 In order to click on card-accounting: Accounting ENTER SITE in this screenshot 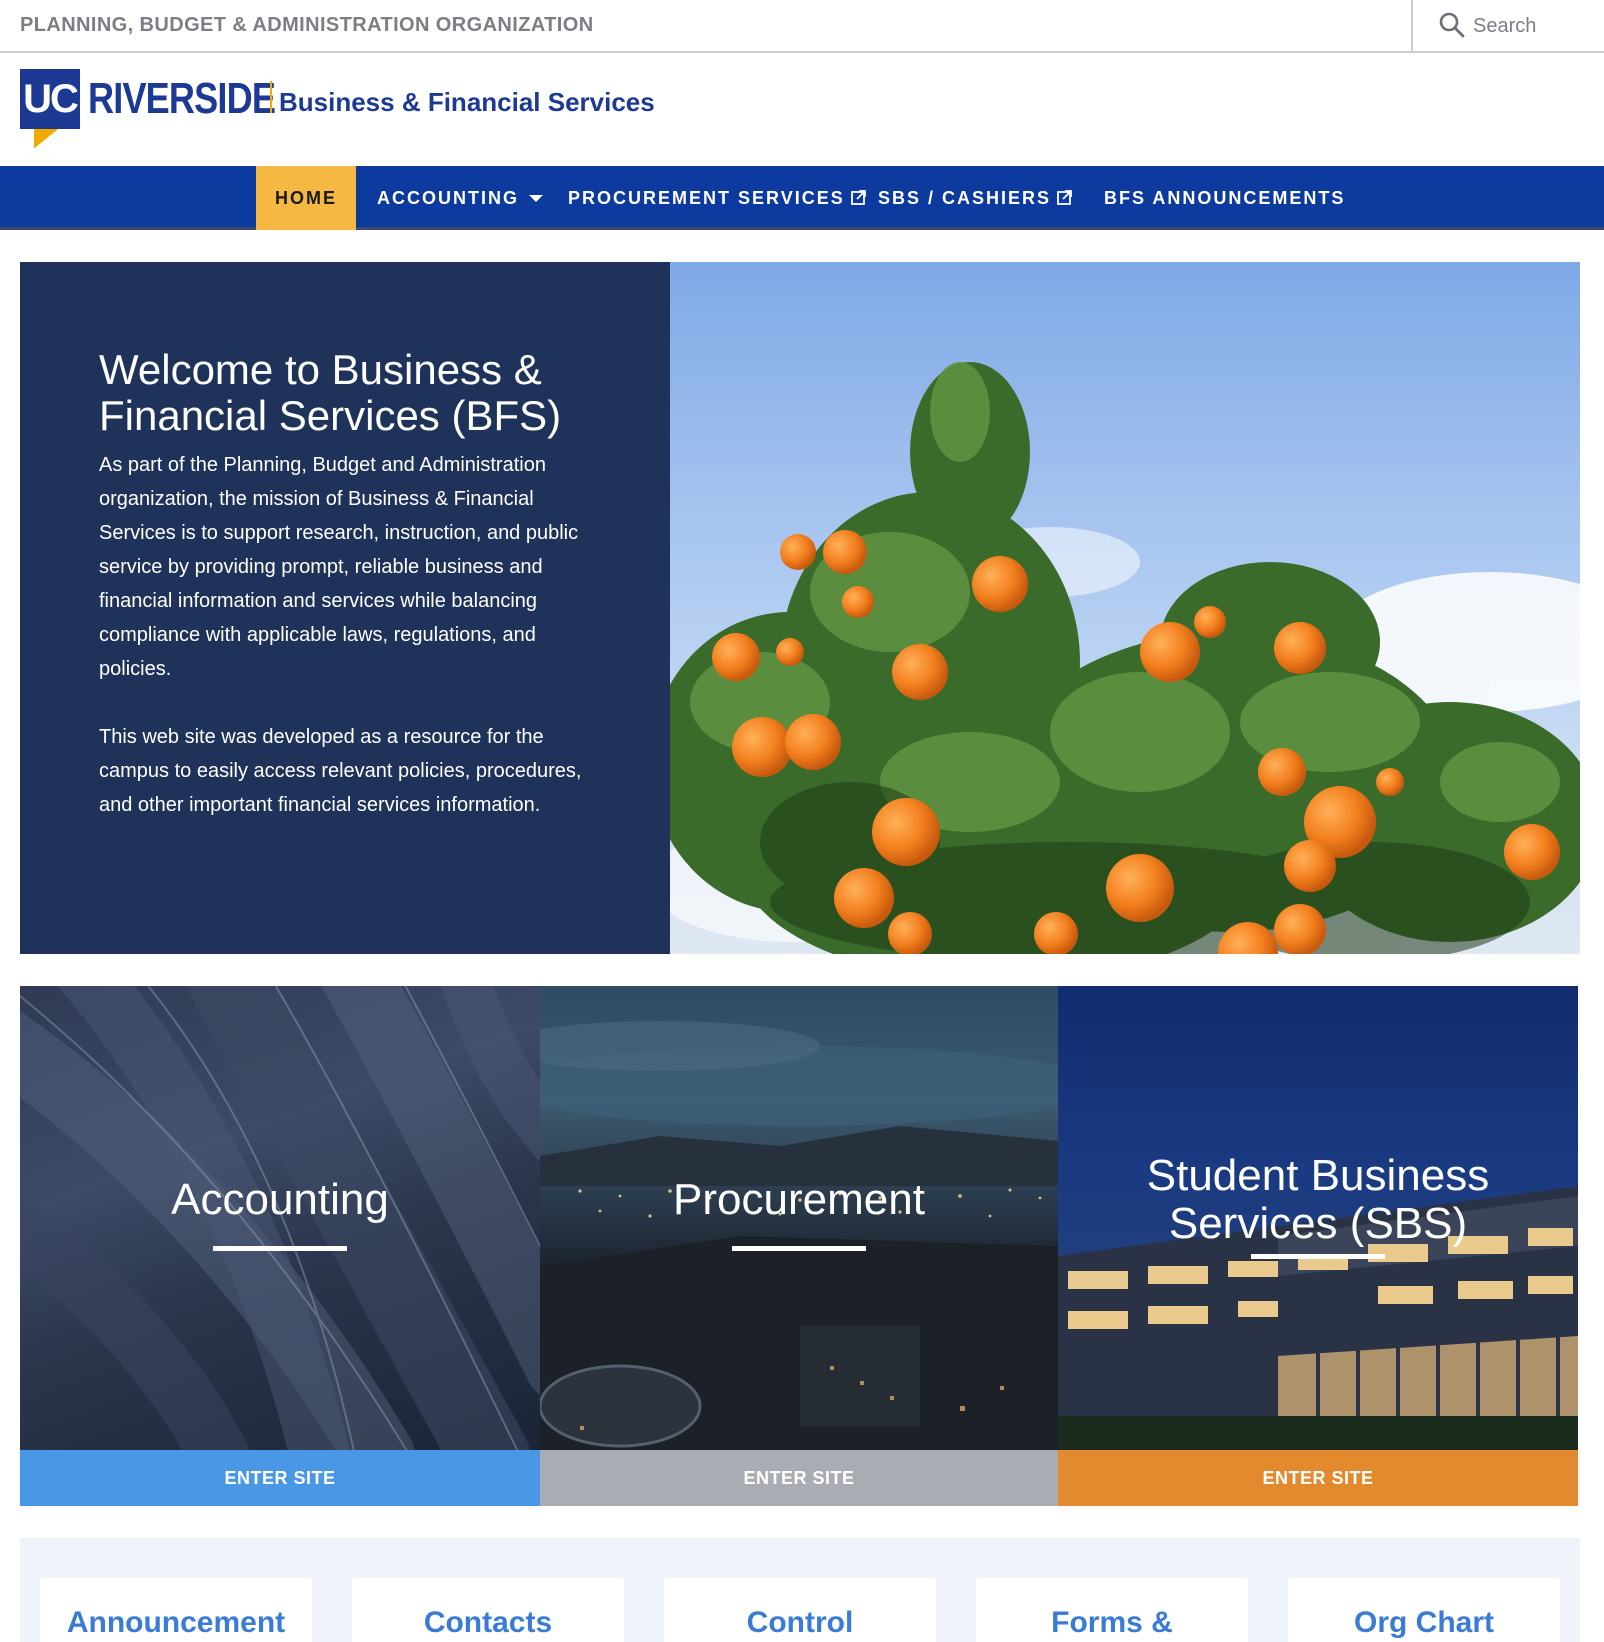, I will do `click(280, 1246)`.